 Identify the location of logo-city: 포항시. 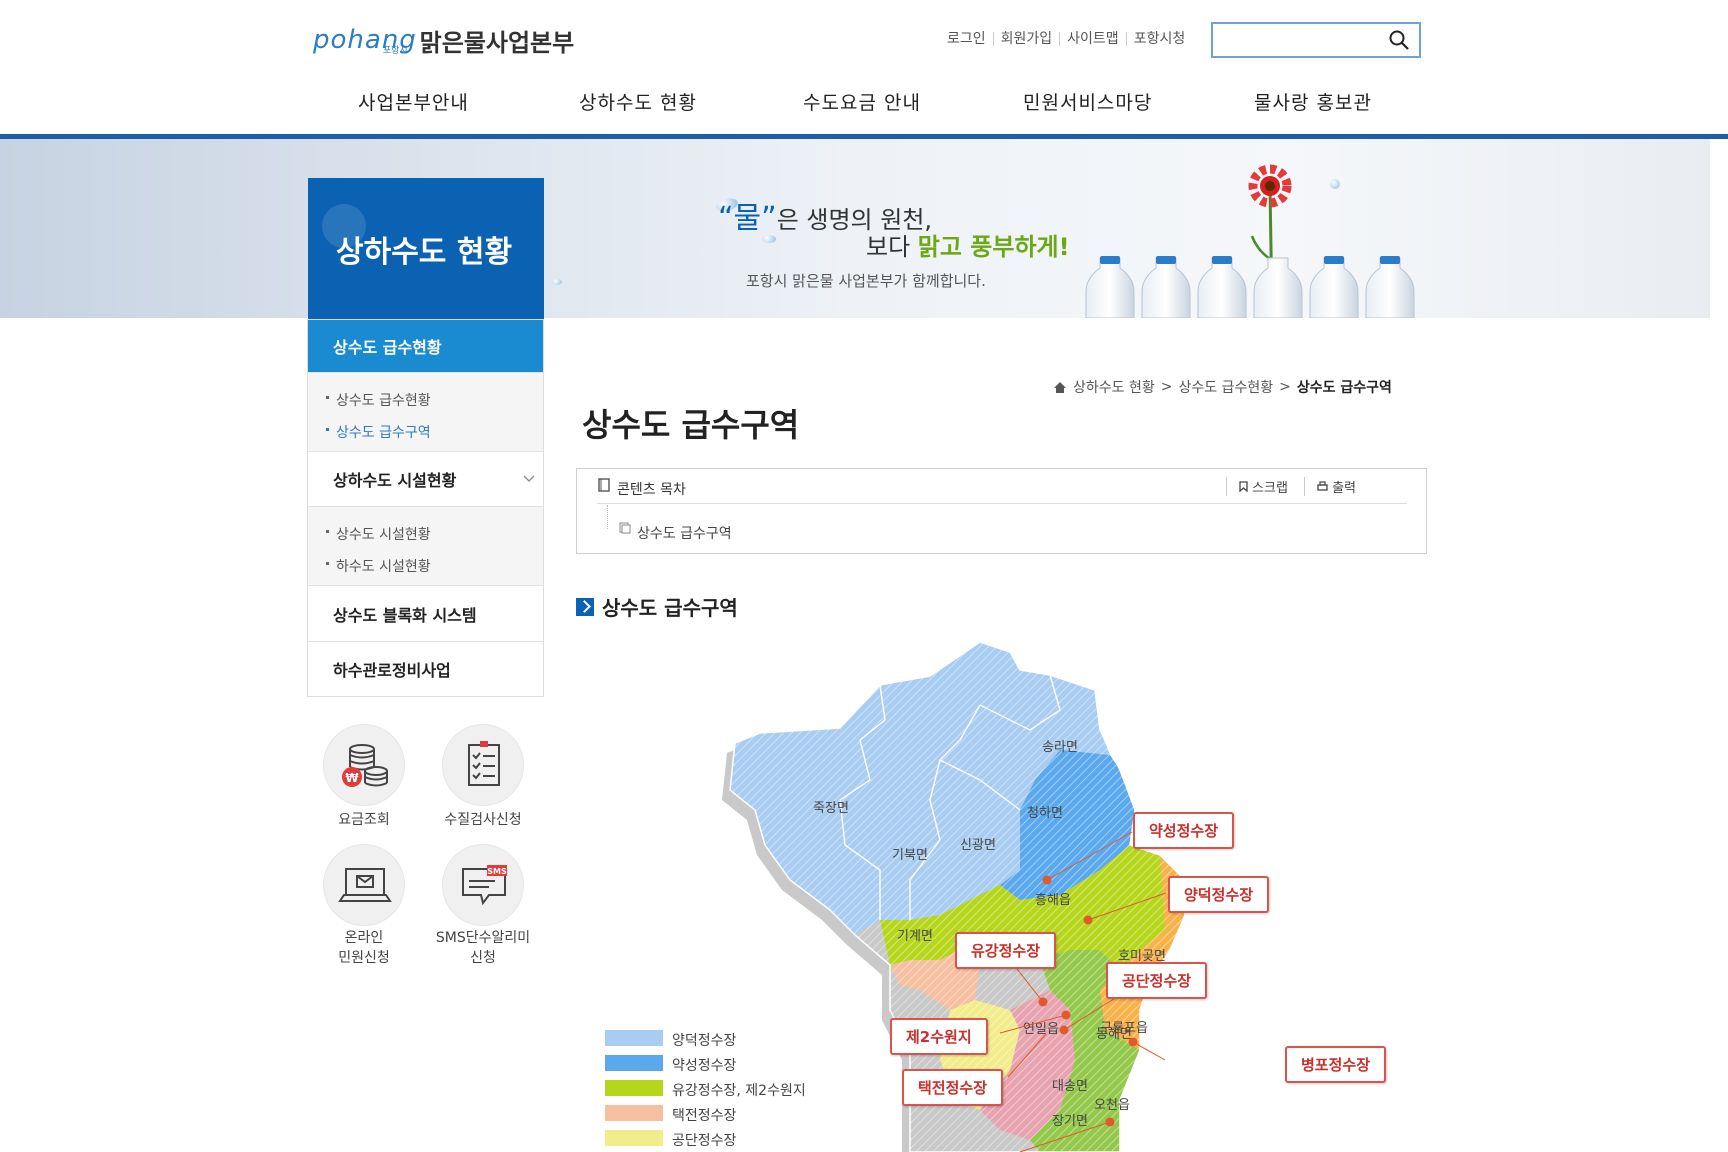
(395, 50).